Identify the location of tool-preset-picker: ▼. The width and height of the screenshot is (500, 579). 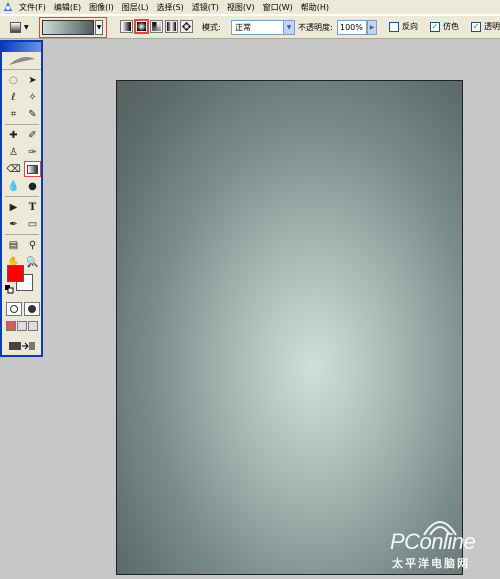
(20, 27).